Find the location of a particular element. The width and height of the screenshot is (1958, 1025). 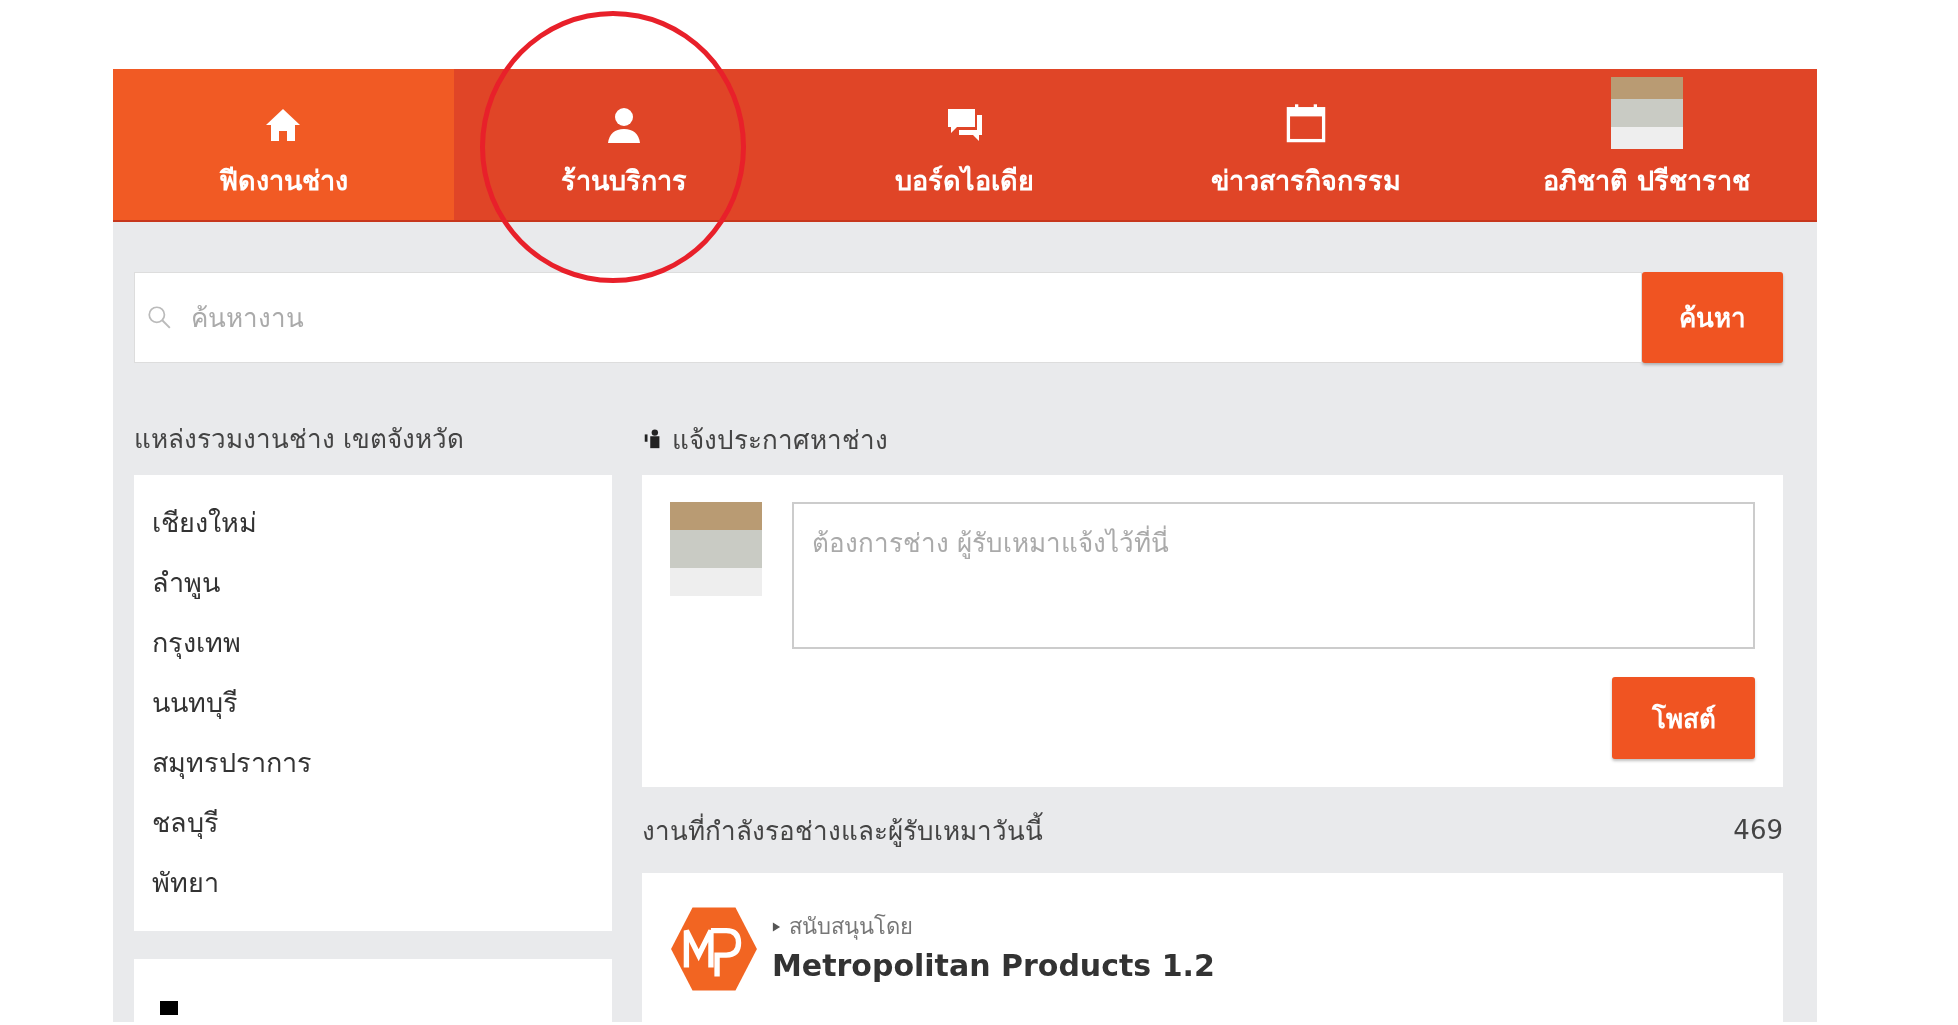

province-link: นนทบุรี is located at coordinates (195, 703).